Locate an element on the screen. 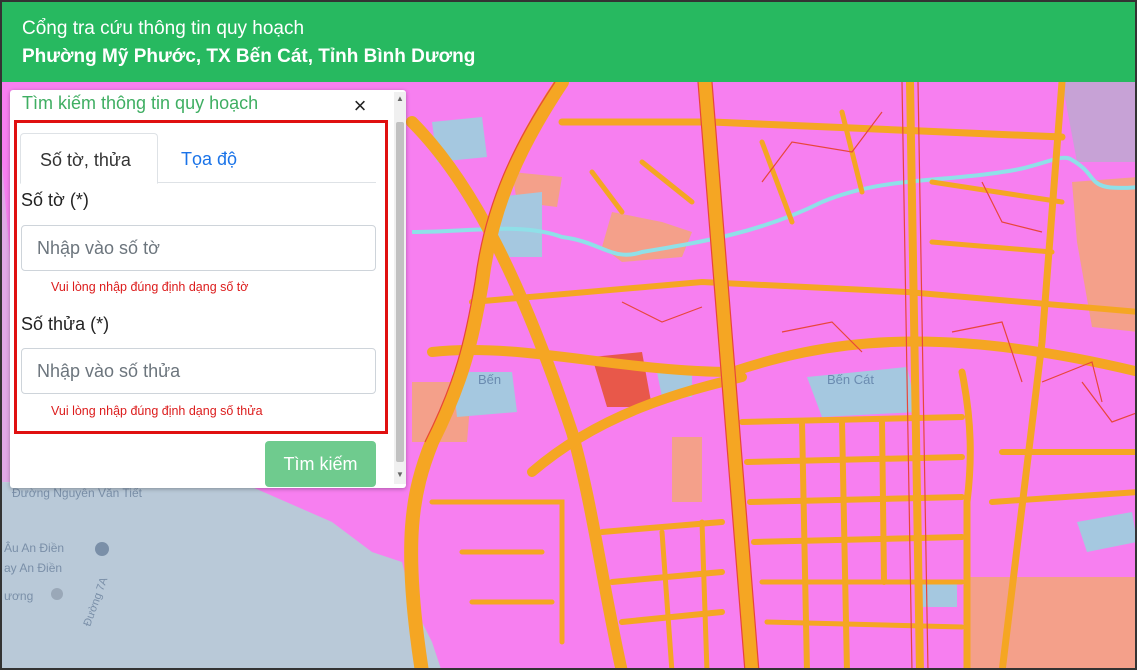 This screenshot has height=670, width=1137. zone-purple is located at coordinates (1098, 122).